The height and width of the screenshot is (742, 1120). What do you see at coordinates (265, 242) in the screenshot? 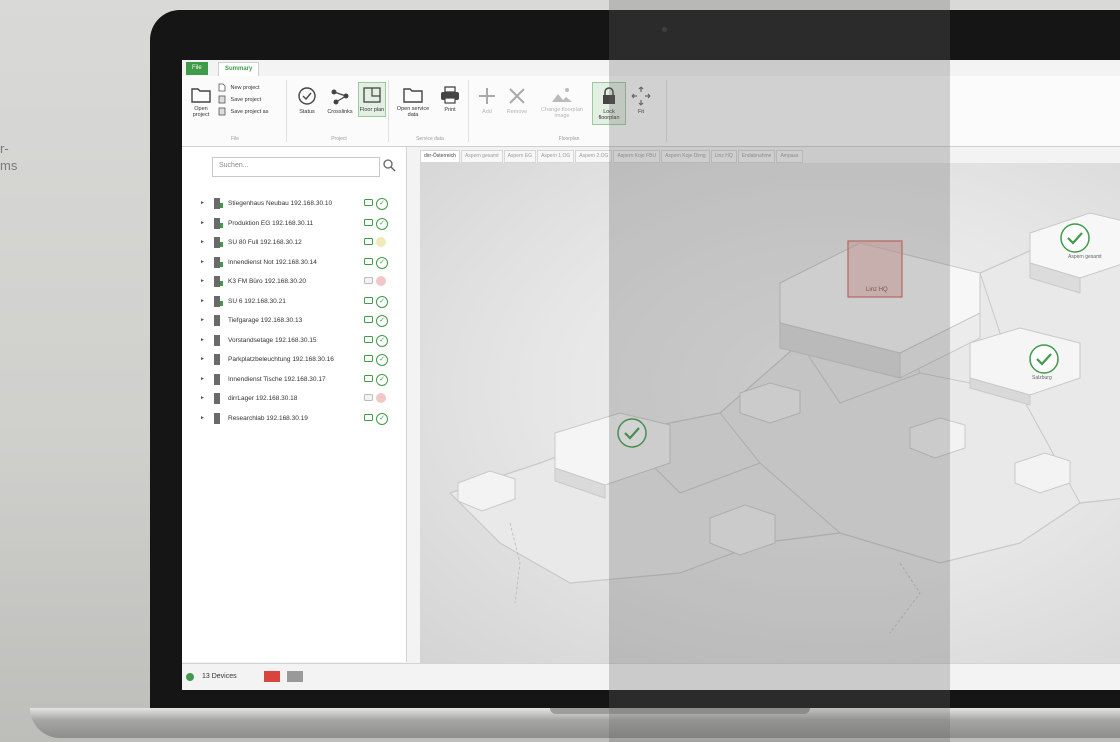
I see `device-label: SU 80 Full 192.168.30.12` at bounding box center [265, 242].